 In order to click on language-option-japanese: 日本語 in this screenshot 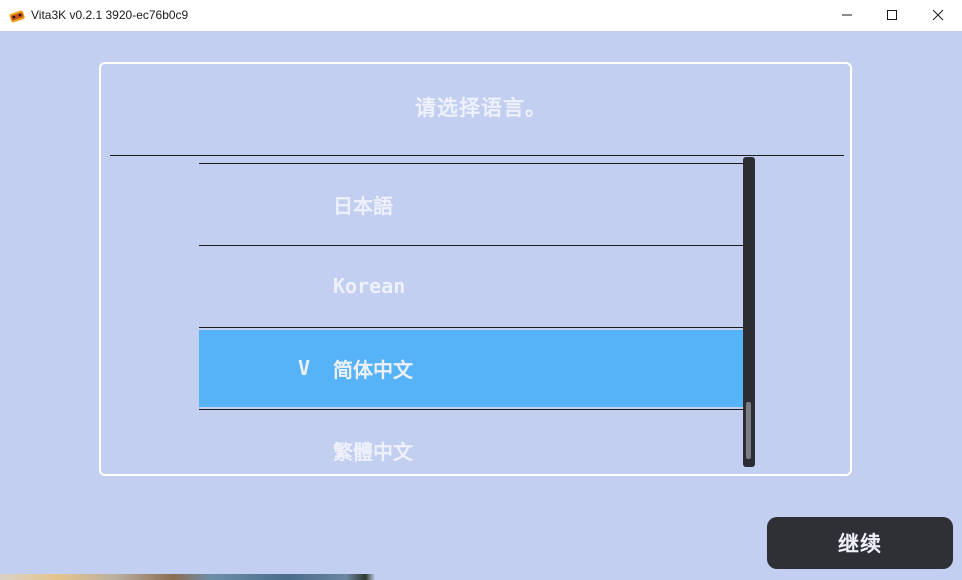, I will do `click(471, 204)`.